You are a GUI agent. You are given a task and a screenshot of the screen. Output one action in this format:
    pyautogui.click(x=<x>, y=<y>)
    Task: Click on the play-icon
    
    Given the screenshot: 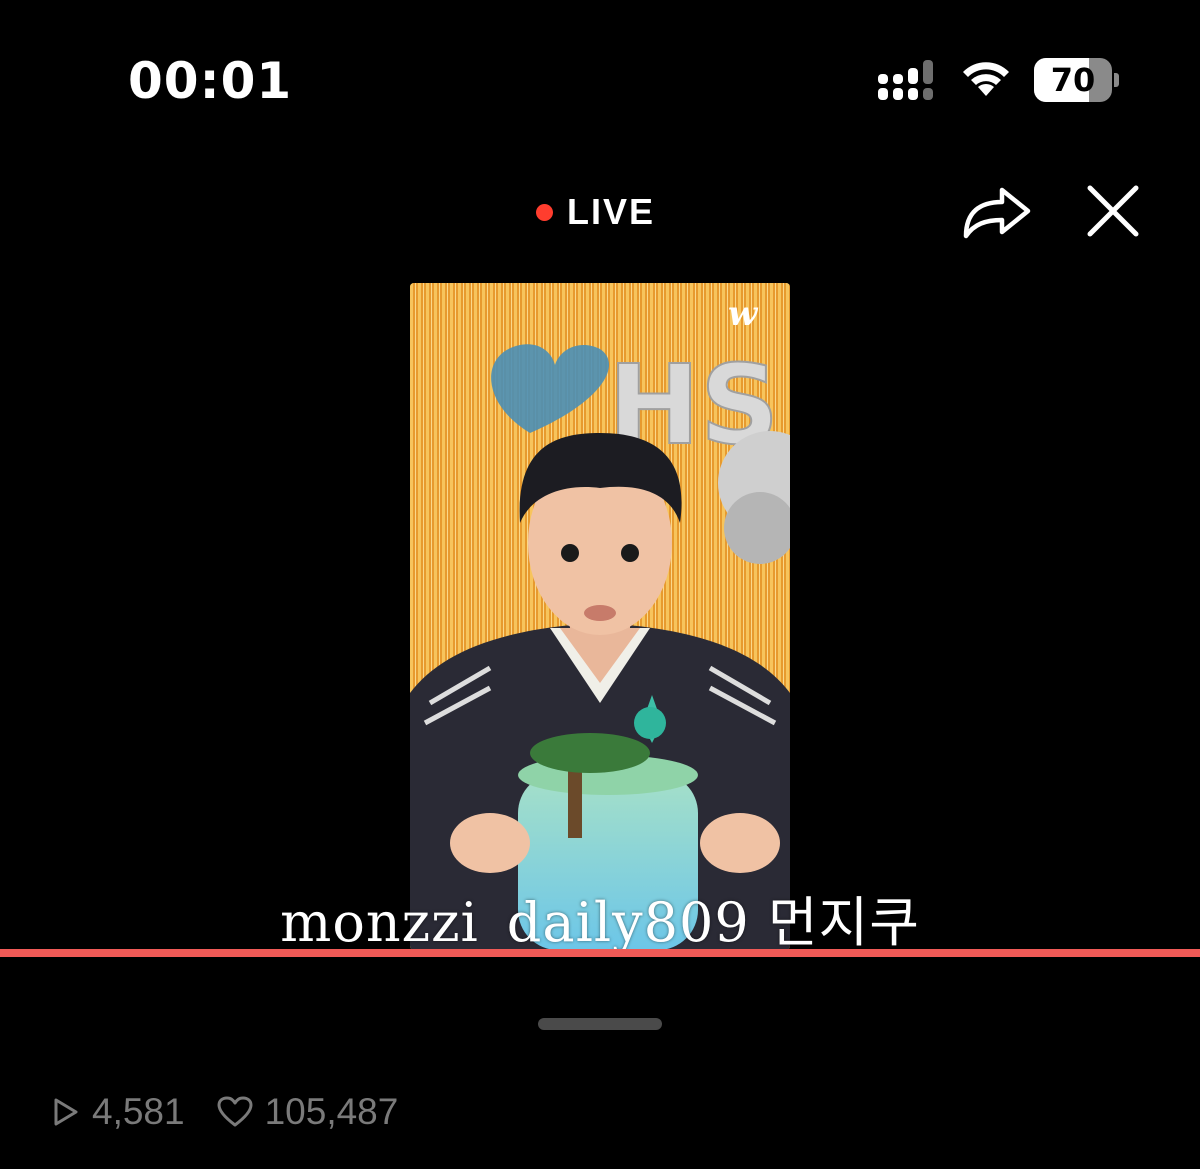 What is the action you would take?
    pyautogui.click(x=66, y=1112)
    